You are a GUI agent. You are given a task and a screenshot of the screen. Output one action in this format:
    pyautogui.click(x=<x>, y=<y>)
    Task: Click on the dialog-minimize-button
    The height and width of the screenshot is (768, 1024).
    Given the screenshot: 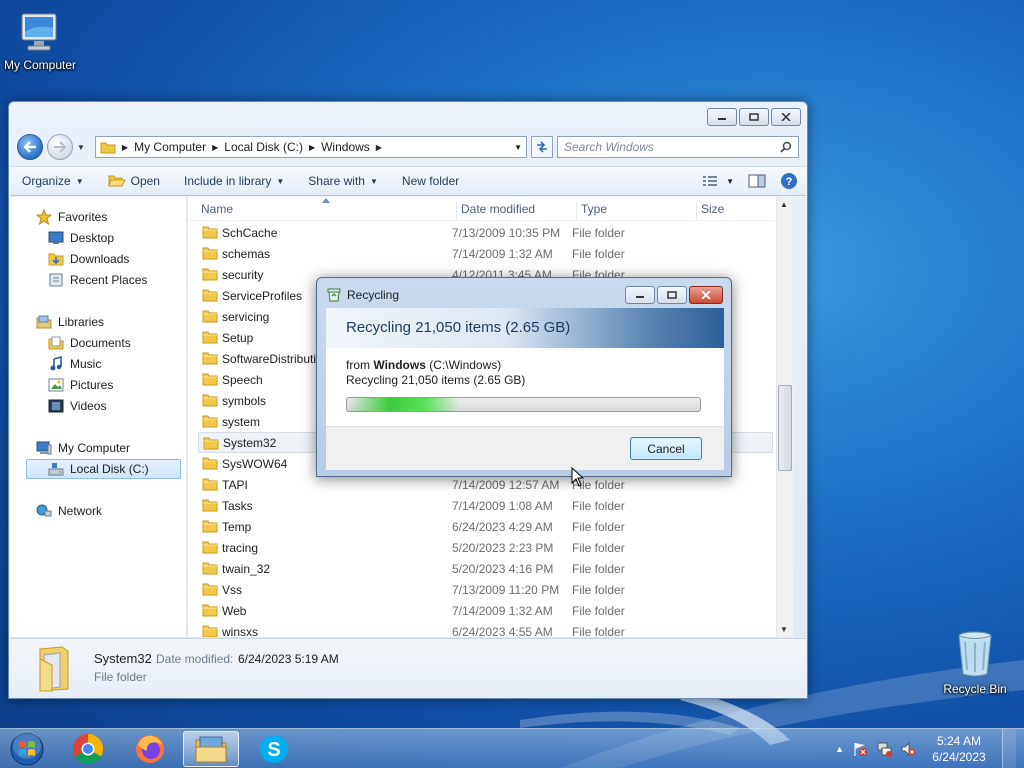 What is the action you would take?
    pyautogui.click(x=640, y=295)
    